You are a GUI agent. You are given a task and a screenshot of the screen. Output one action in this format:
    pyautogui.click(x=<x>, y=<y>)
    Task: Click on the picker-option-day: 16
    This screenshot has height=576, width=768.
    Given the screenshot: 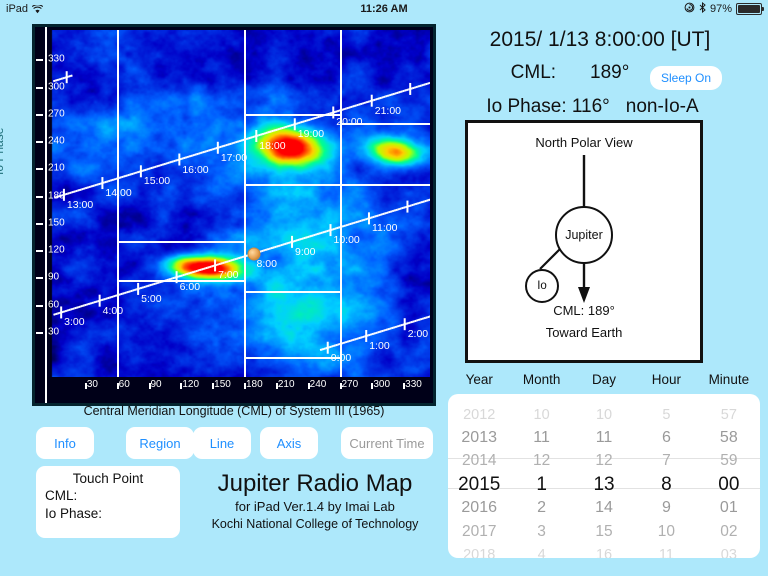 What is the action you would take?
    pyautogui.click(x=604, y=550)
    